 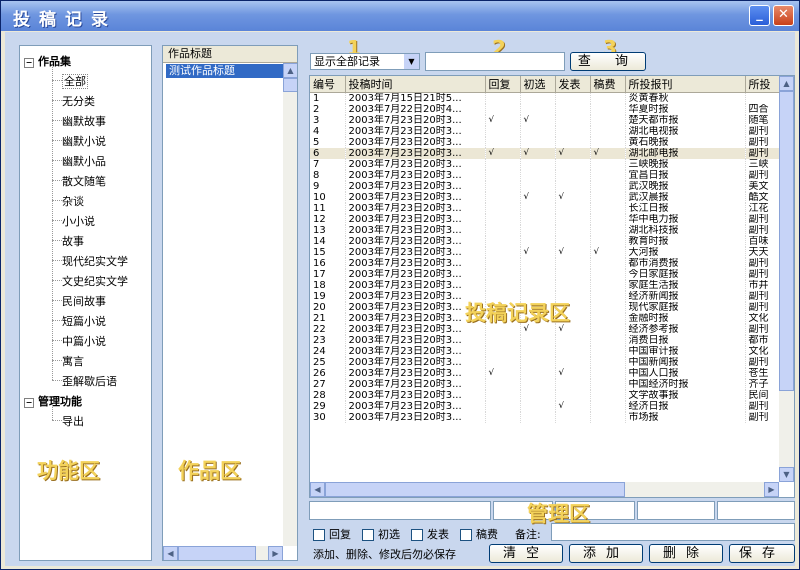 What do you see at coordinates (545, 395) in the screenshot?
I see `table-row: 28 2003年7月23日20时3... 文学故事报 民间` at bounding box center [545, 395].